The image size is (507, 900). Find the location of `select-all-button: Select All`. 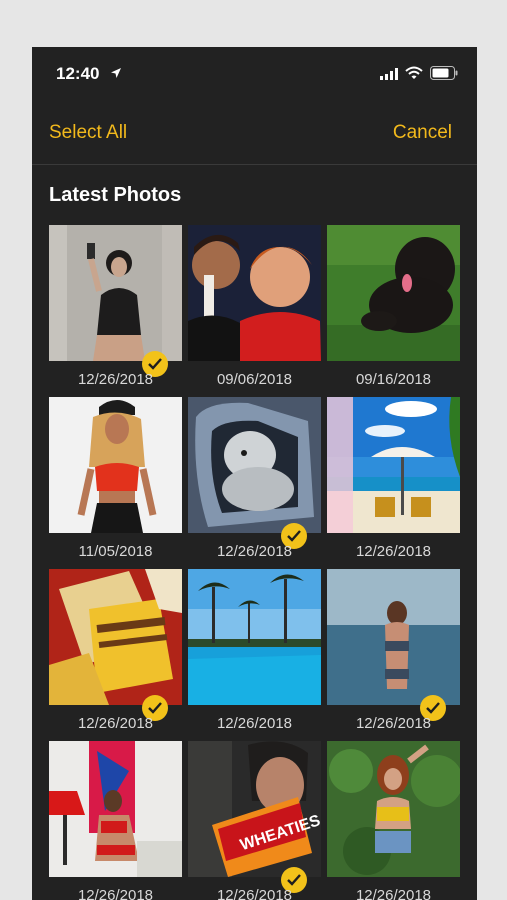

select-all-button: Select All is located at coordinates (88, 133).